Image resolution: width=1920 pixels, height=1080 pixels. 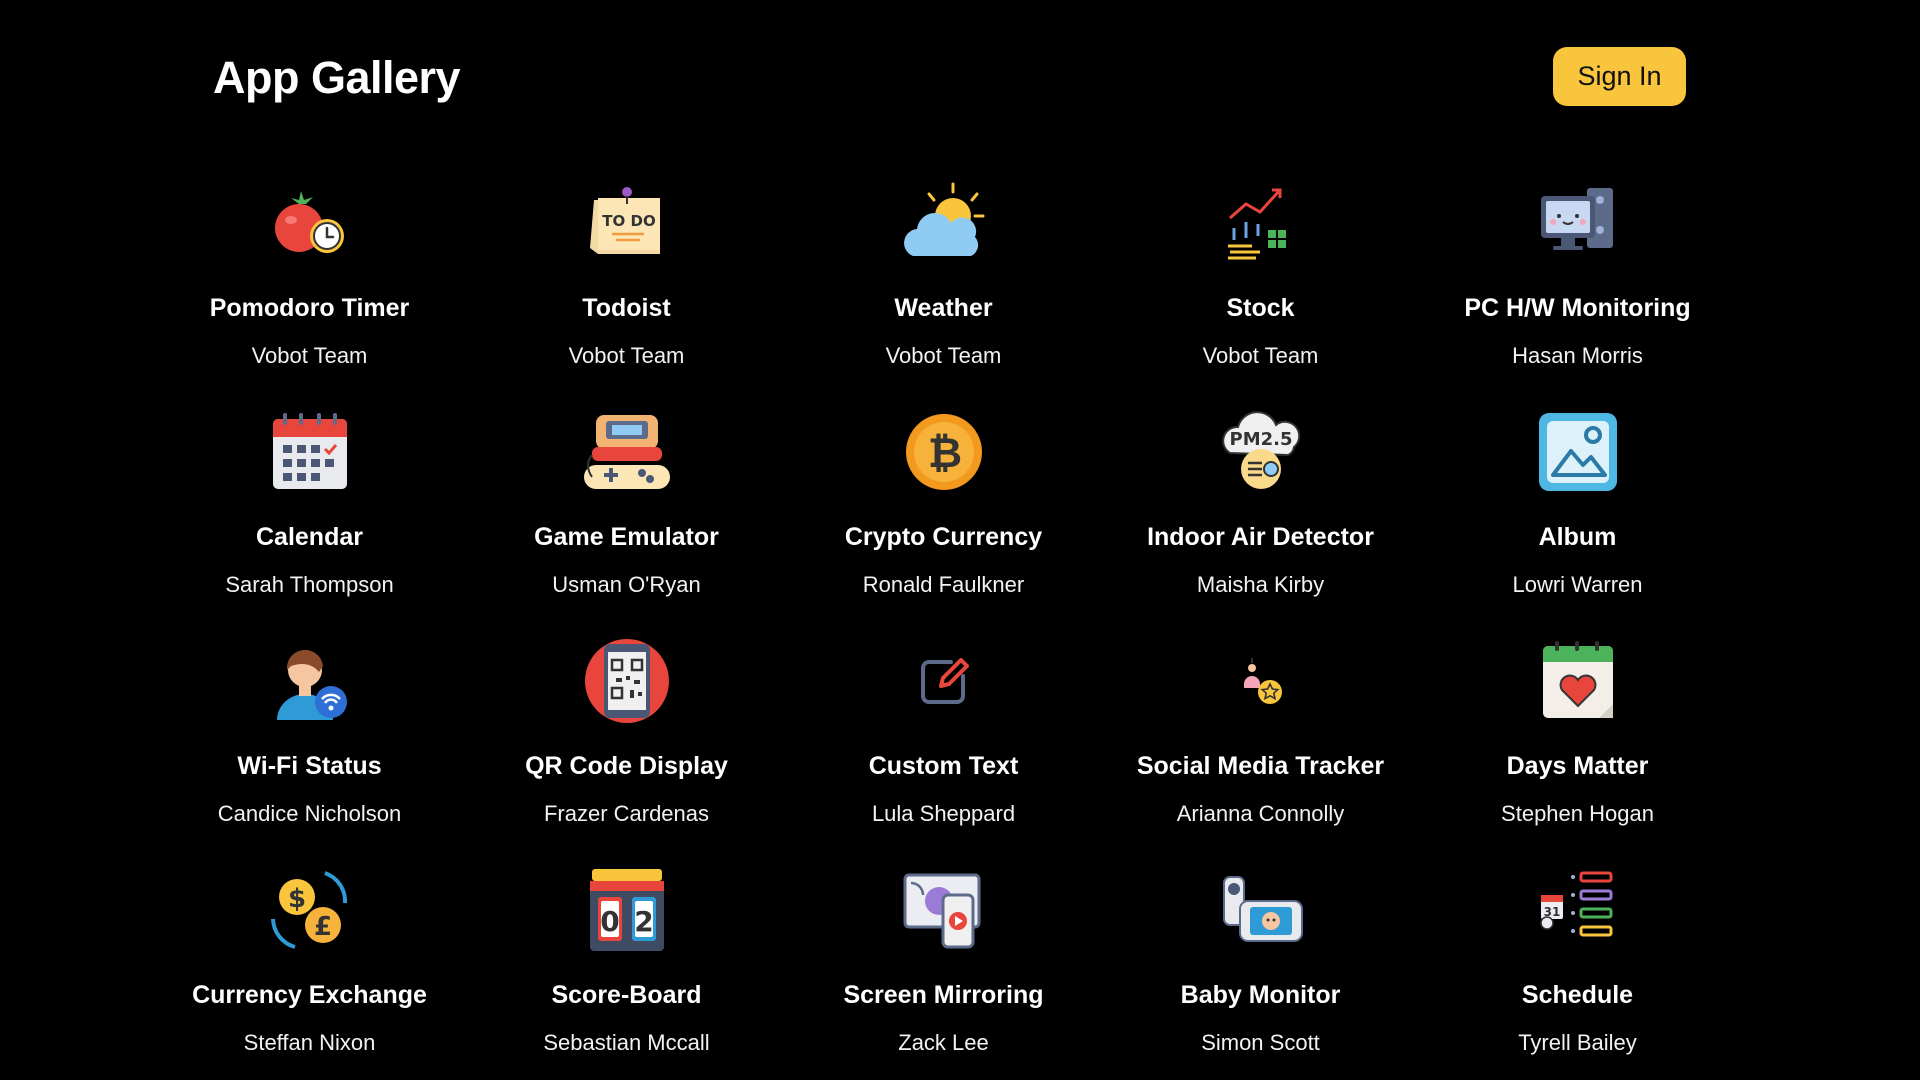 What do you see at coordinates (1619, 76) in the screenshot?
I see `sign-in-button: Sign In` at bounding box center [1619, 76].